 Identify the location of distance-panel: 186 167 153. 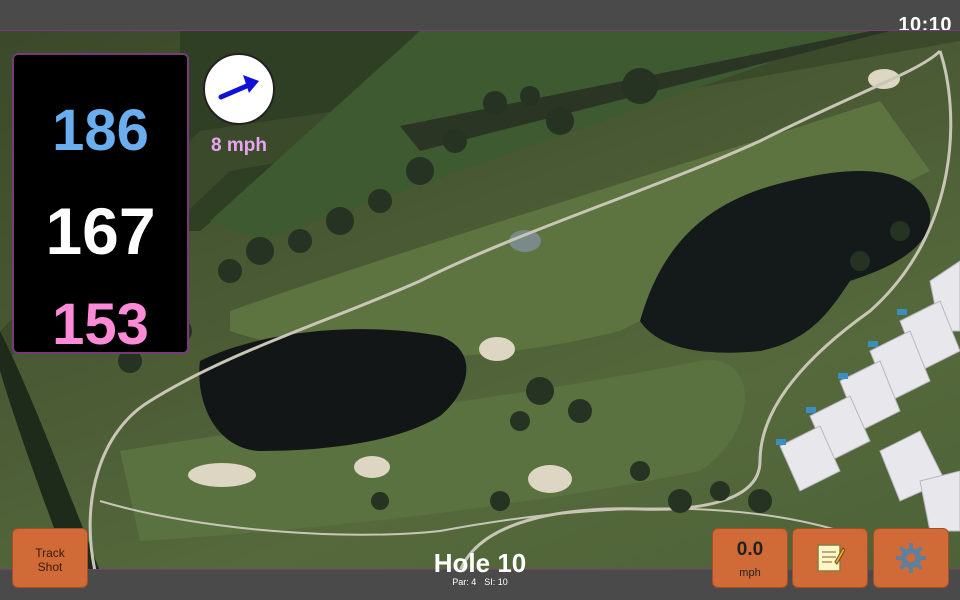
(100, 205).